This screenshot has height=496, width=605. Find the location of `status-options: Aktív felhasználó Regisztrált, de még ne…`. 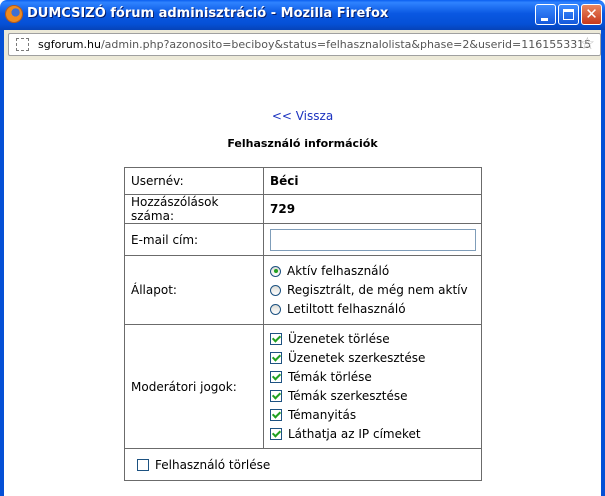

status-options: Aktív felhasználó Regisztrált, de még ne… is located at coordinates (372, 290).